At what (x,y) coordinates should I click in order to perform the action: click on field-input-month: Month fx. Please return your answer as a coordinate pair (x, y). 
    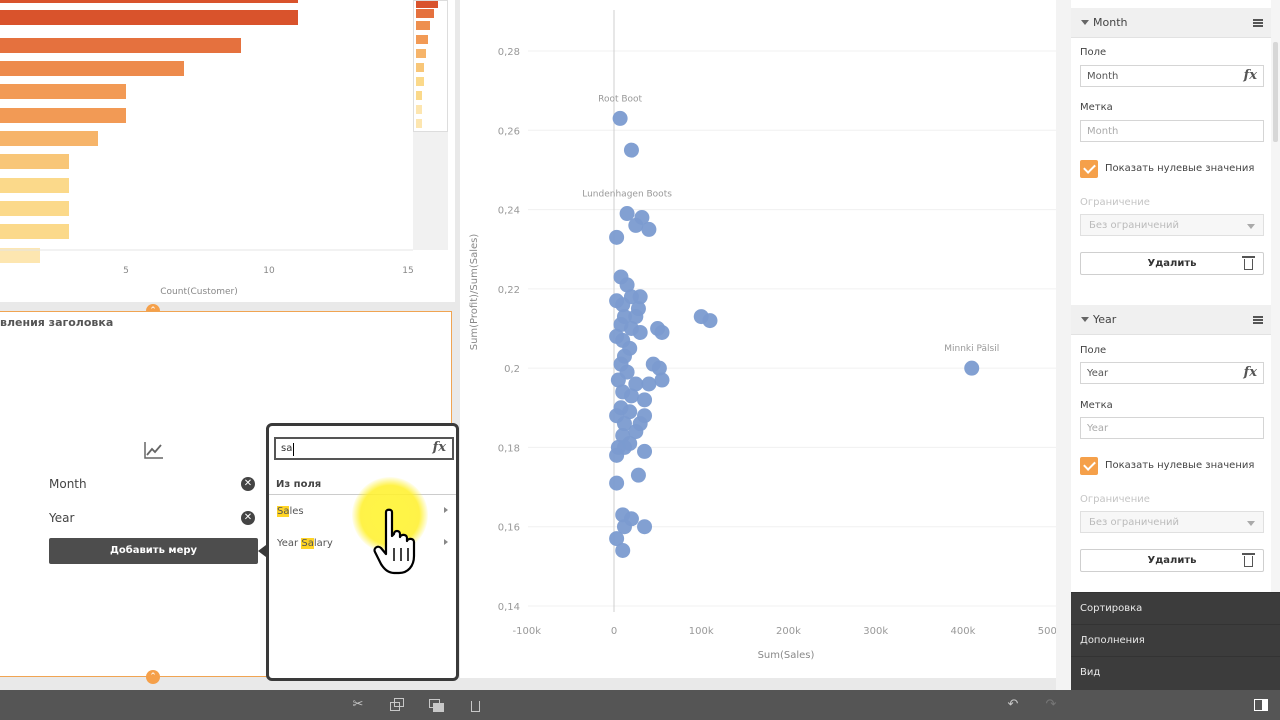
    Looking at the image, I should click on (1172, 76).